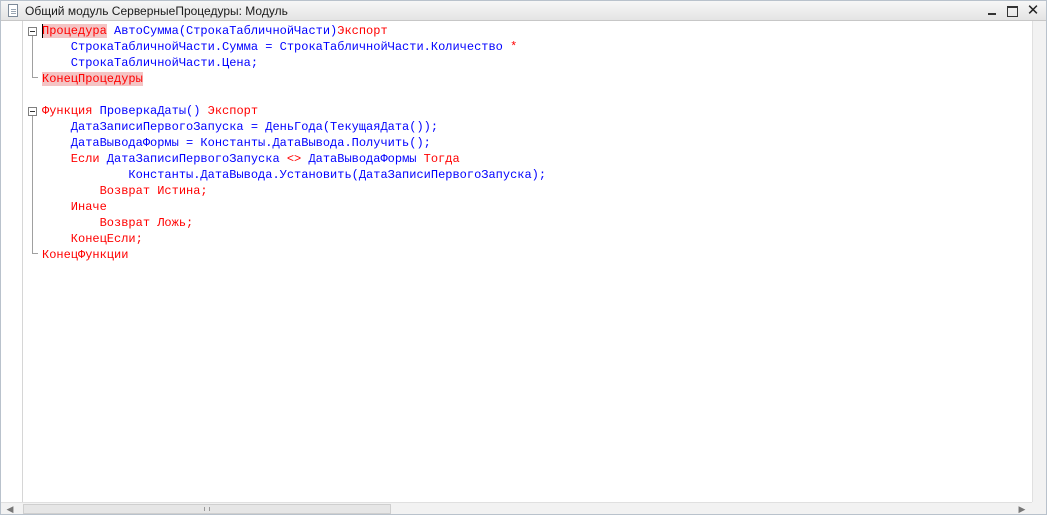 The height and width of the screenshot is (515, 1047). What do you see at coordinates (150, 63) in the screenshot?
I see `identifier: СтрокаТабличнойЧасти.Цена;` at bounding box center [150, 63].